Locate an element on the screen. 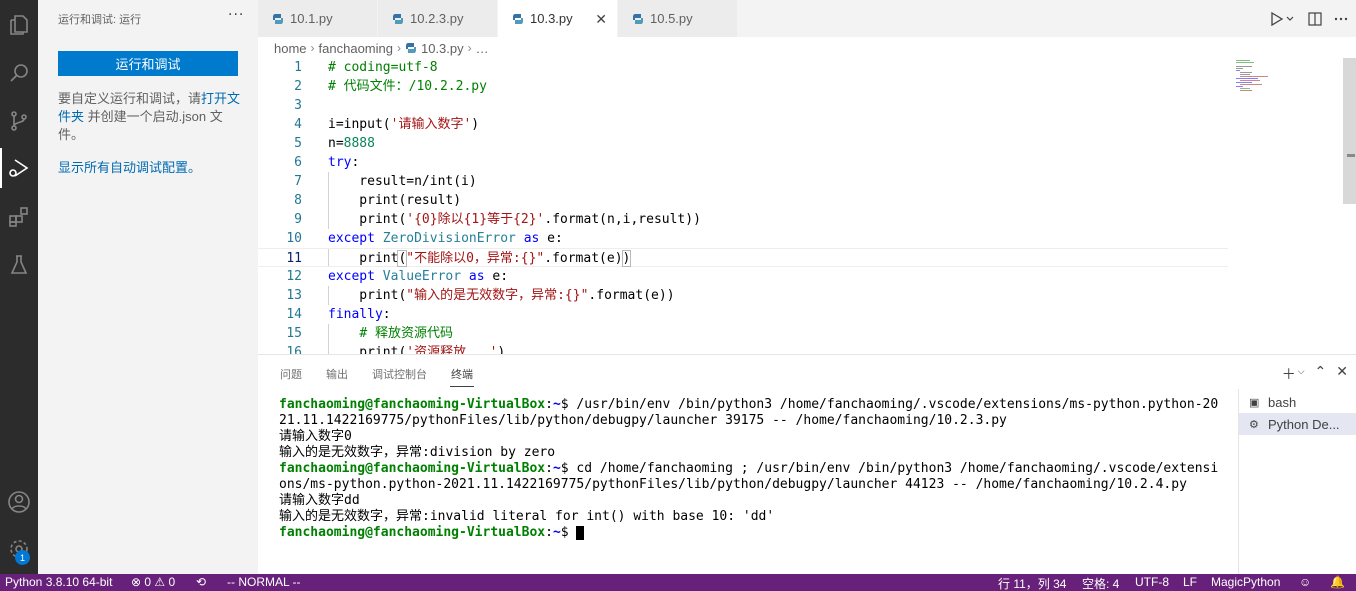 Image resolution: width=1356 pixels, height=591 pixels. run-python-file-icon is located at coordinates (1283, 19).